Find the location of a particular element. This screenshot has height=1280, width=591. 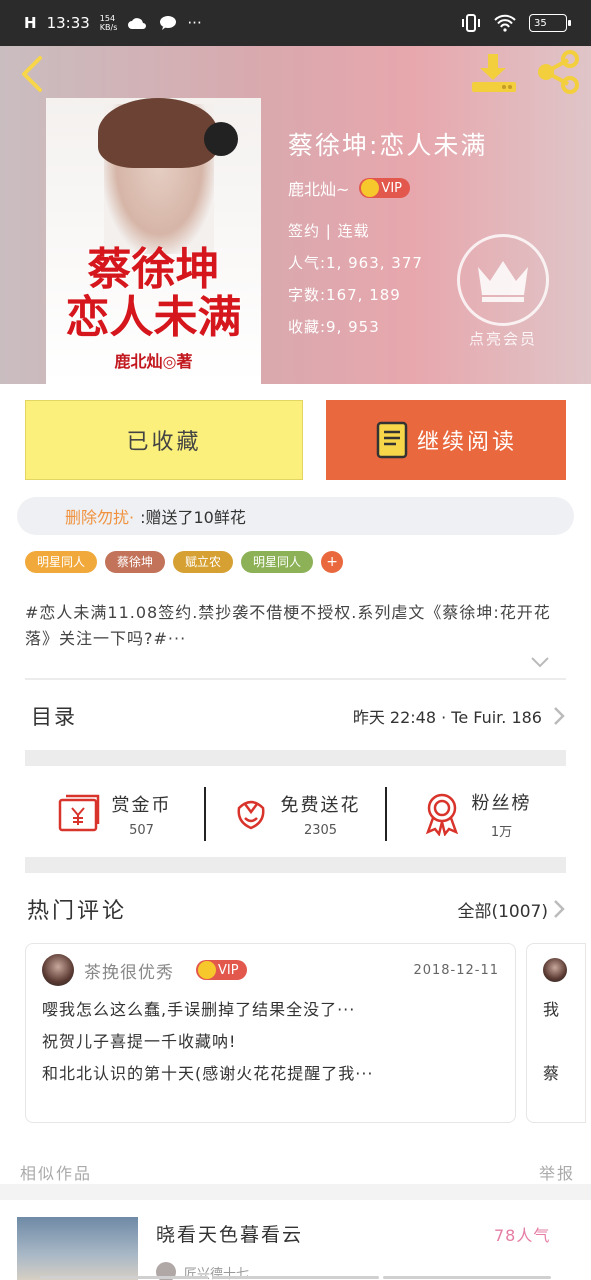

expand-description-button is located at coordinates (540, 661).